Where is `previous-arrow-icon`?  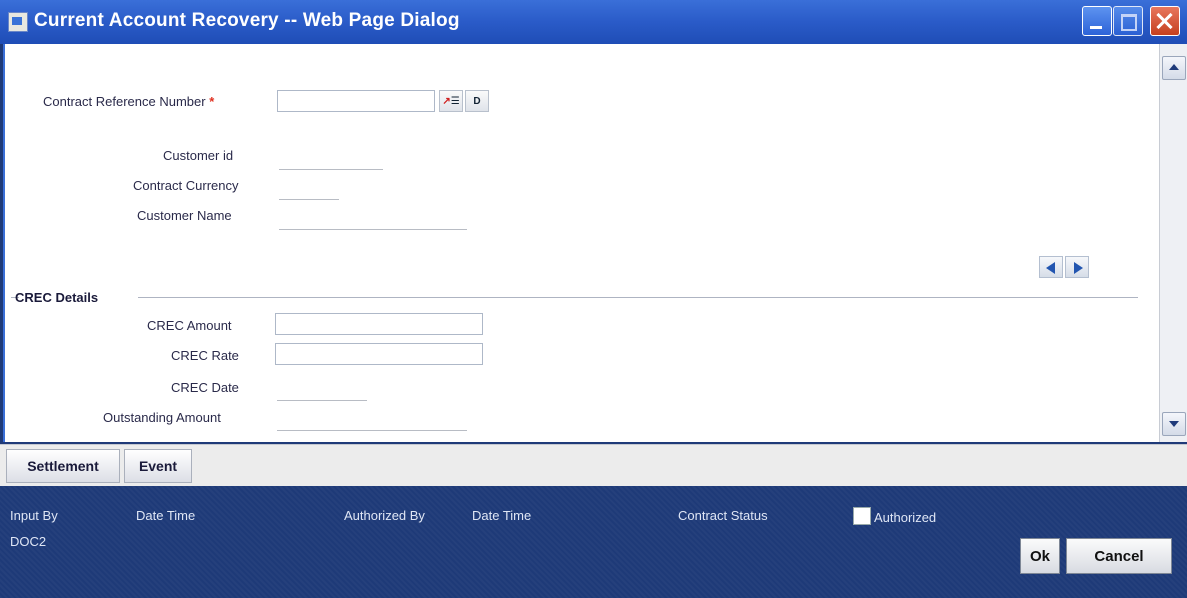
previous-arrow-icon is located at coordinates (1051, 267).